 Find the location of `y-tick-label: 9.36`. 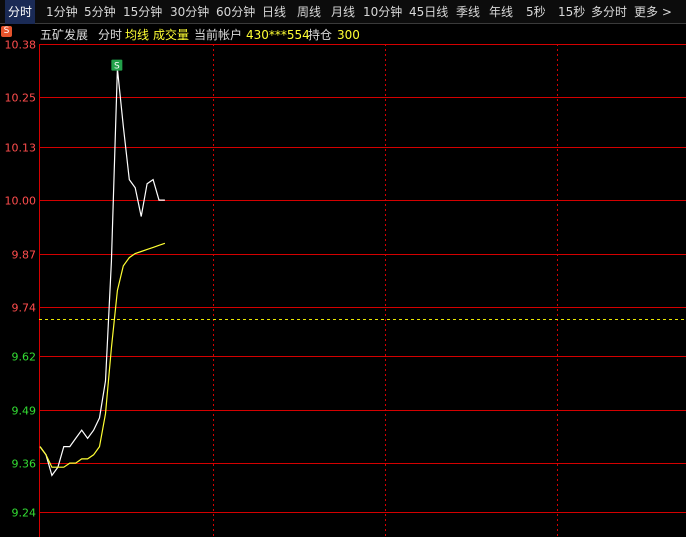

y-tick-label: 9.36 is located at coordinates (24, 464).